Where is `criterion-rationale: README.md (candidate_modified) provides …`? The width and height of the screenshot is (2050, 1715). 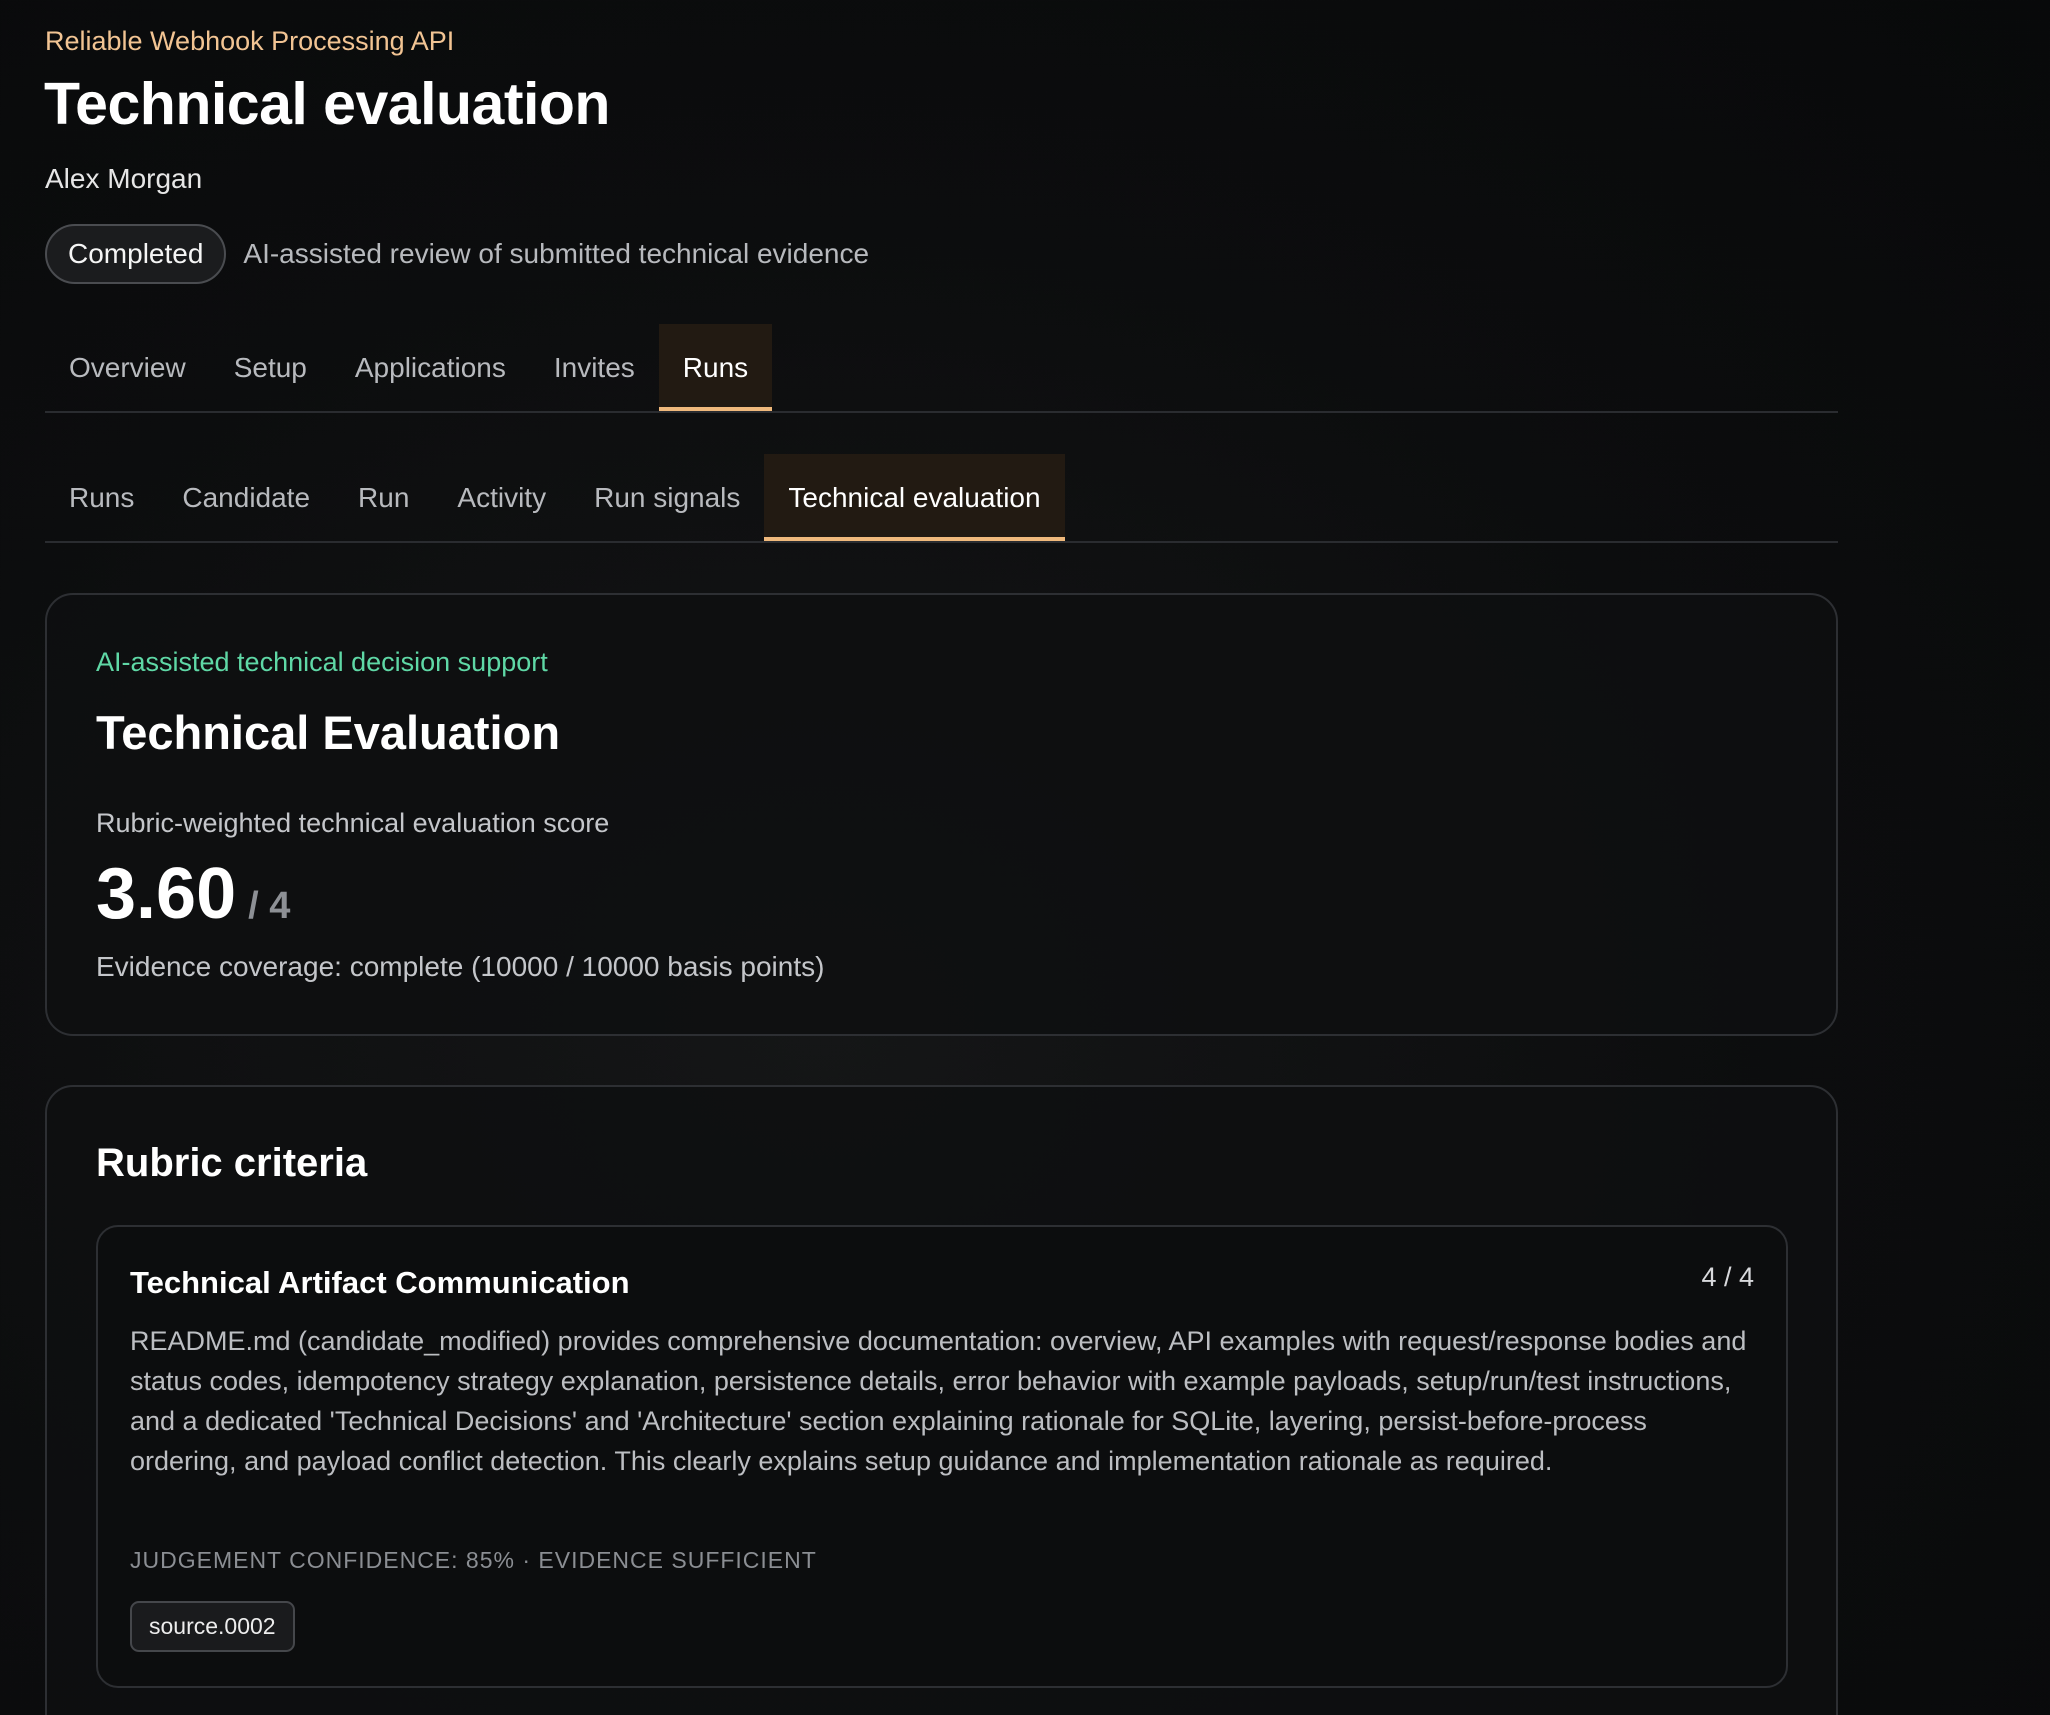 criterion-rationale: README.md (candidate_modified) provides … is located at coordinates (938, 1401).